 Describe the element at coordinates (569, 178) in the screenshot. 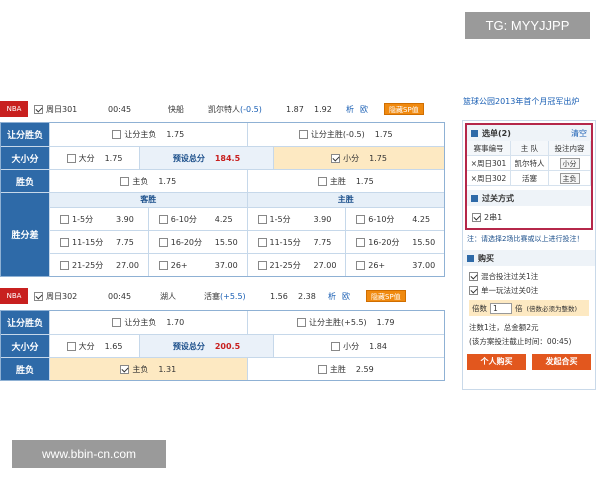

I see `pick-chip: 主负` at that location.